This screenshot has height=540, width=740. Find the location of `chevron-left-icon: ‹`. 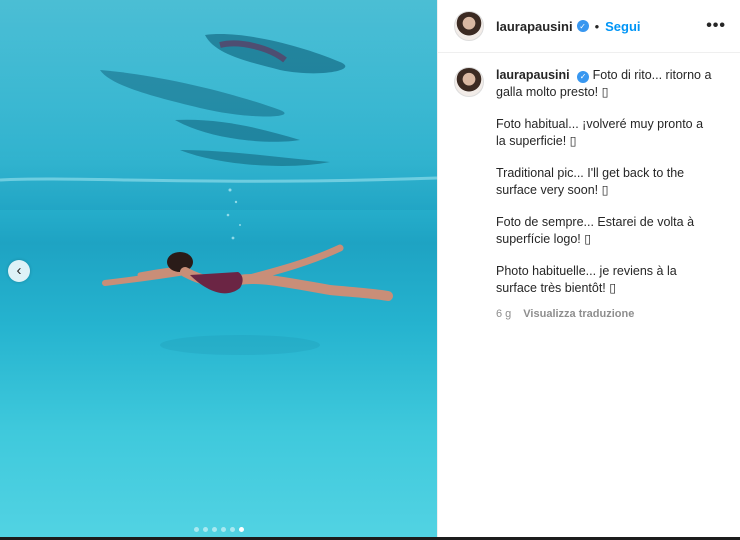

chevron-left-icon: ‹ is located at coordinates (19, 270).